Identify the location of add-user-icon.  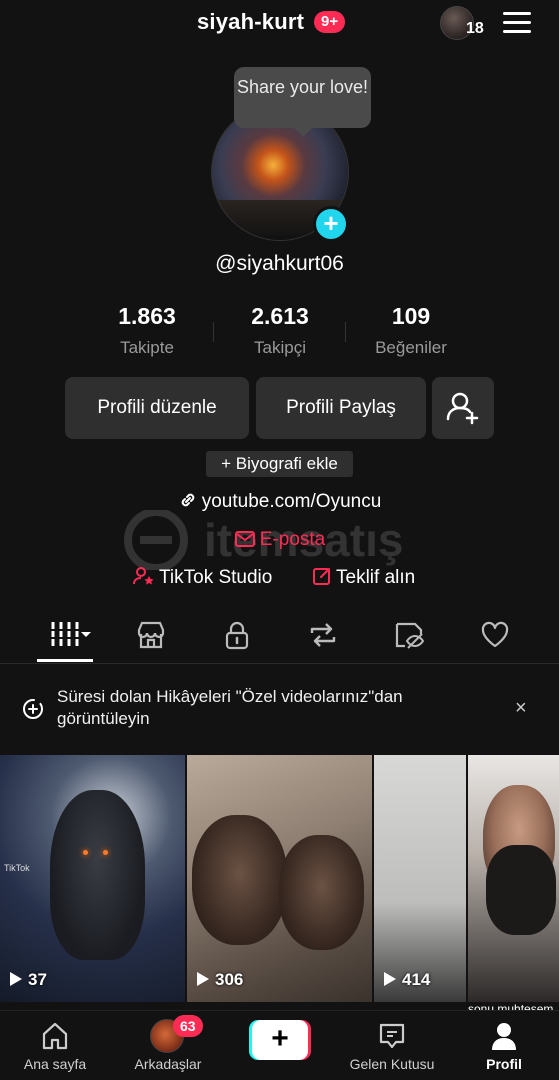
(462, 408).